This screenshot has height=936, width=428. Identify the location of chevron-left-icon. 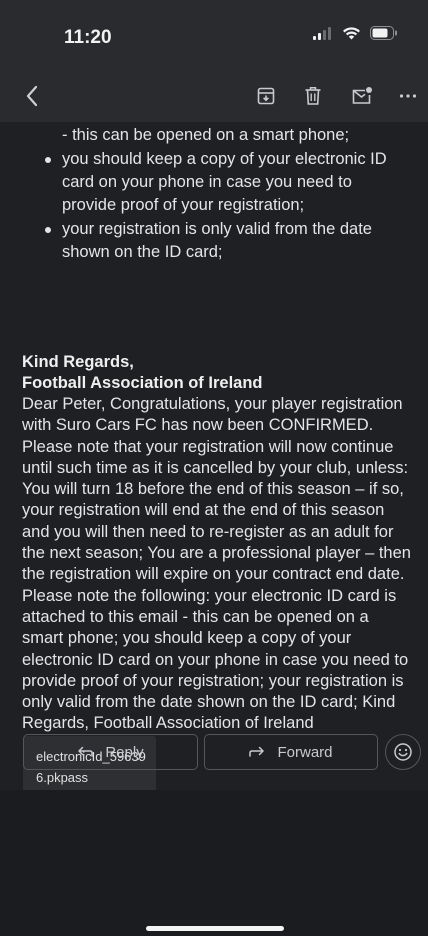
(32, 96).